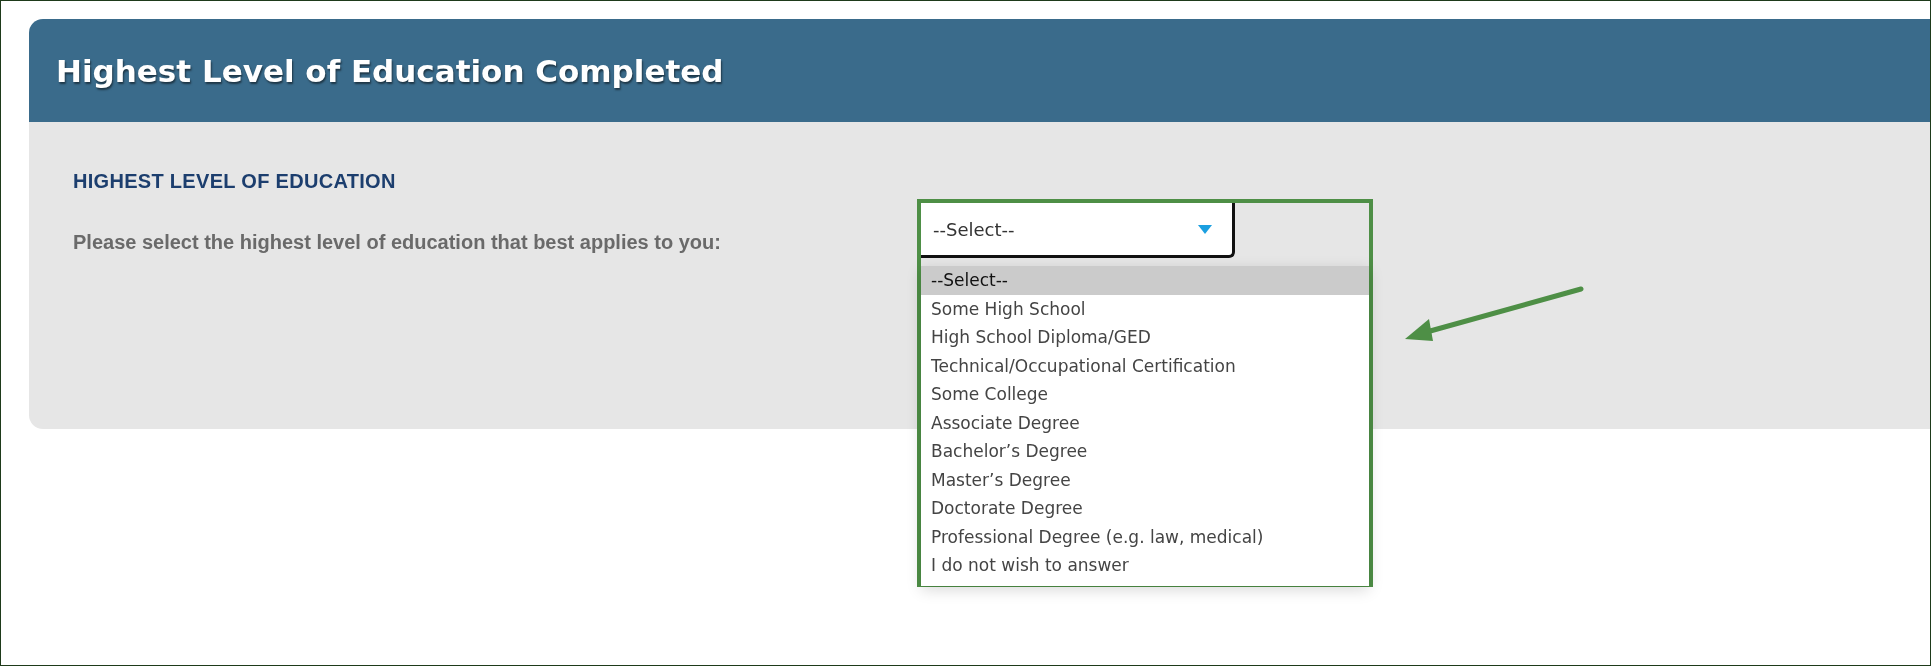 The height and width of the screenshot is (666, 1931). What do you see at coordinates (1145, 536) in the screenshot?
I see `dropdown-option: Professional Degree (e.g. law, medical)` at bounding box center [1145, 536].